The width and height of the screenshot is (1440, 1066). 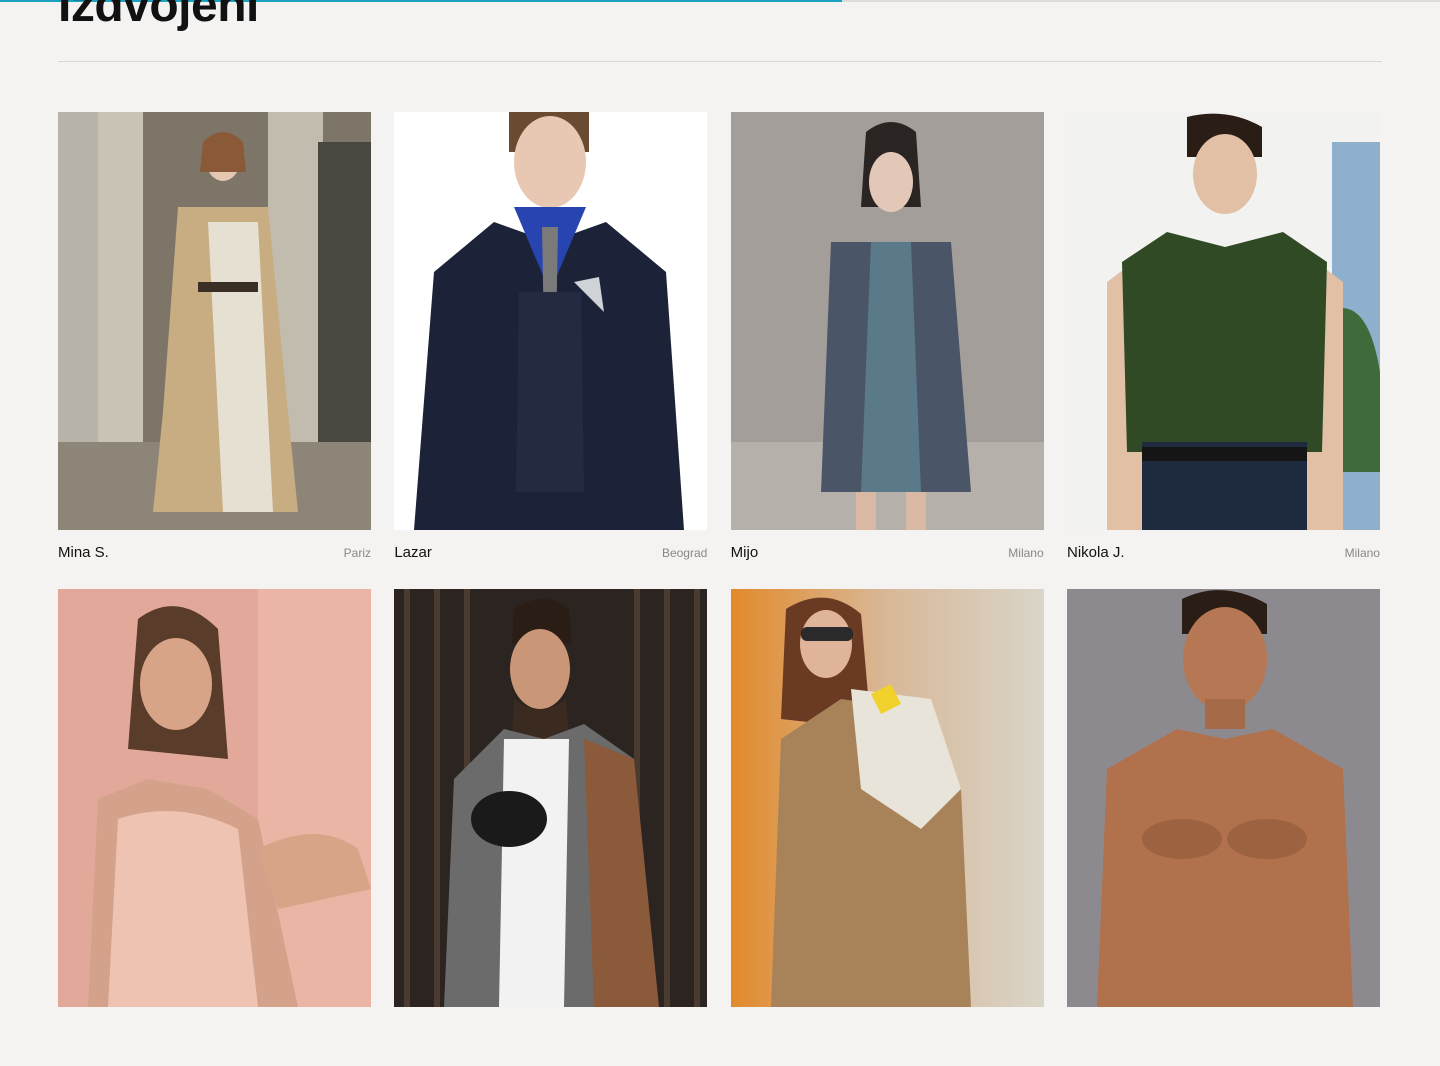 I want to click on section-divider, so click(x=720, y=61).